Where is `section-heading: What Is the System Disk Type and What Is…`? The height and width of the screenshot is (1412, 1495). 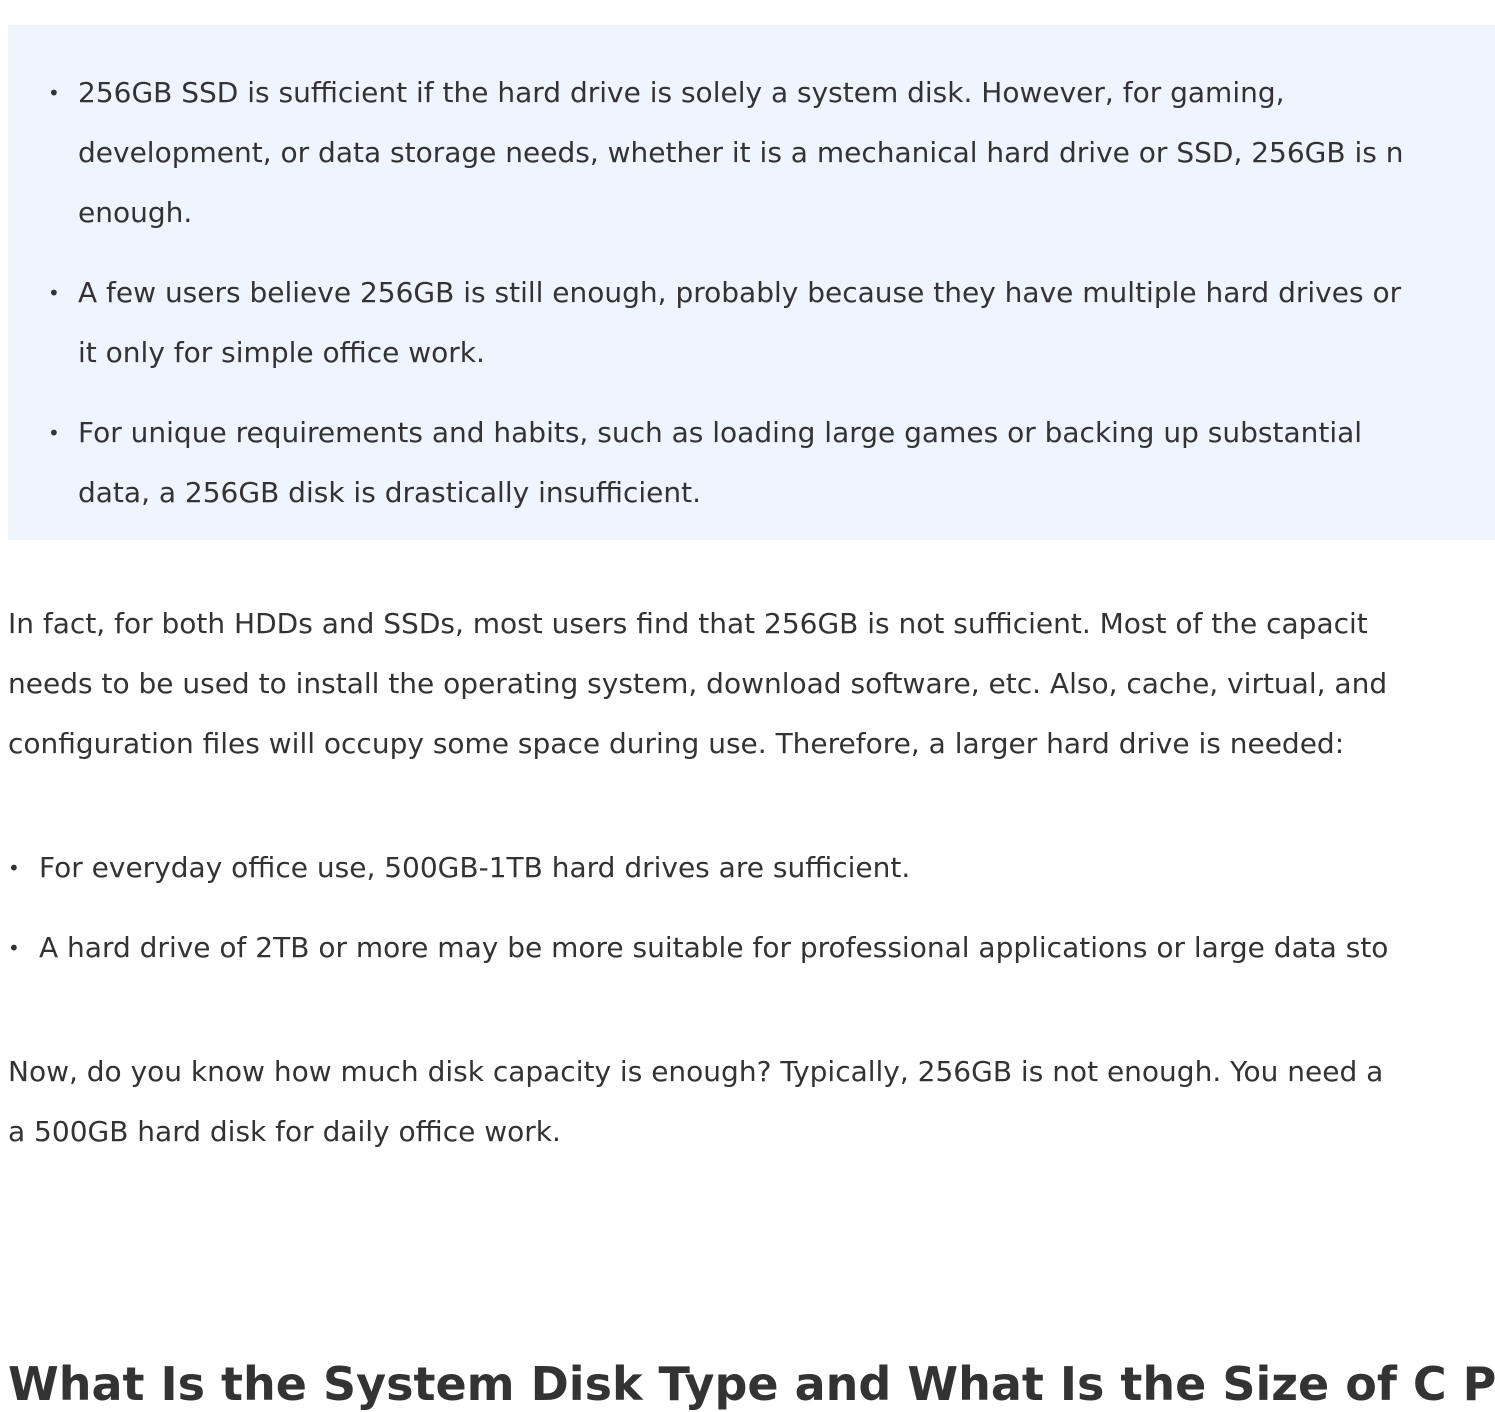 section-heading: What Is the System Disk Type and What Is… is located at coordinates (751, 1384).